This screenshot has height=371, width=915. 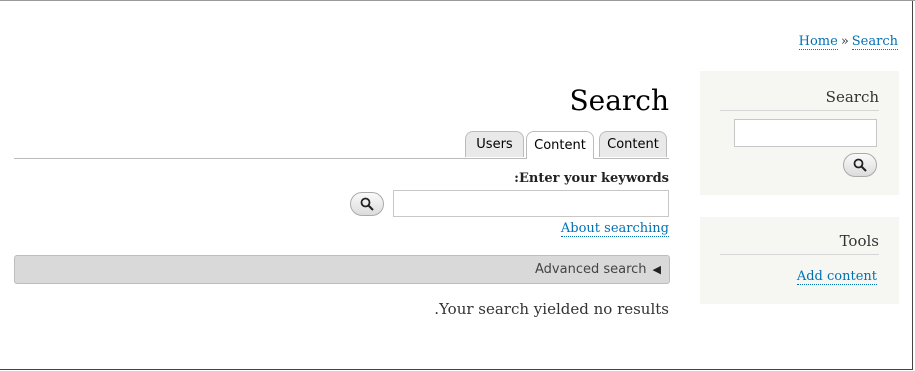 What do you see at coordinates (818, 42) in the screenshot?
I see `breadcrumb-home-link: Home` at bounding box center [818, 42].